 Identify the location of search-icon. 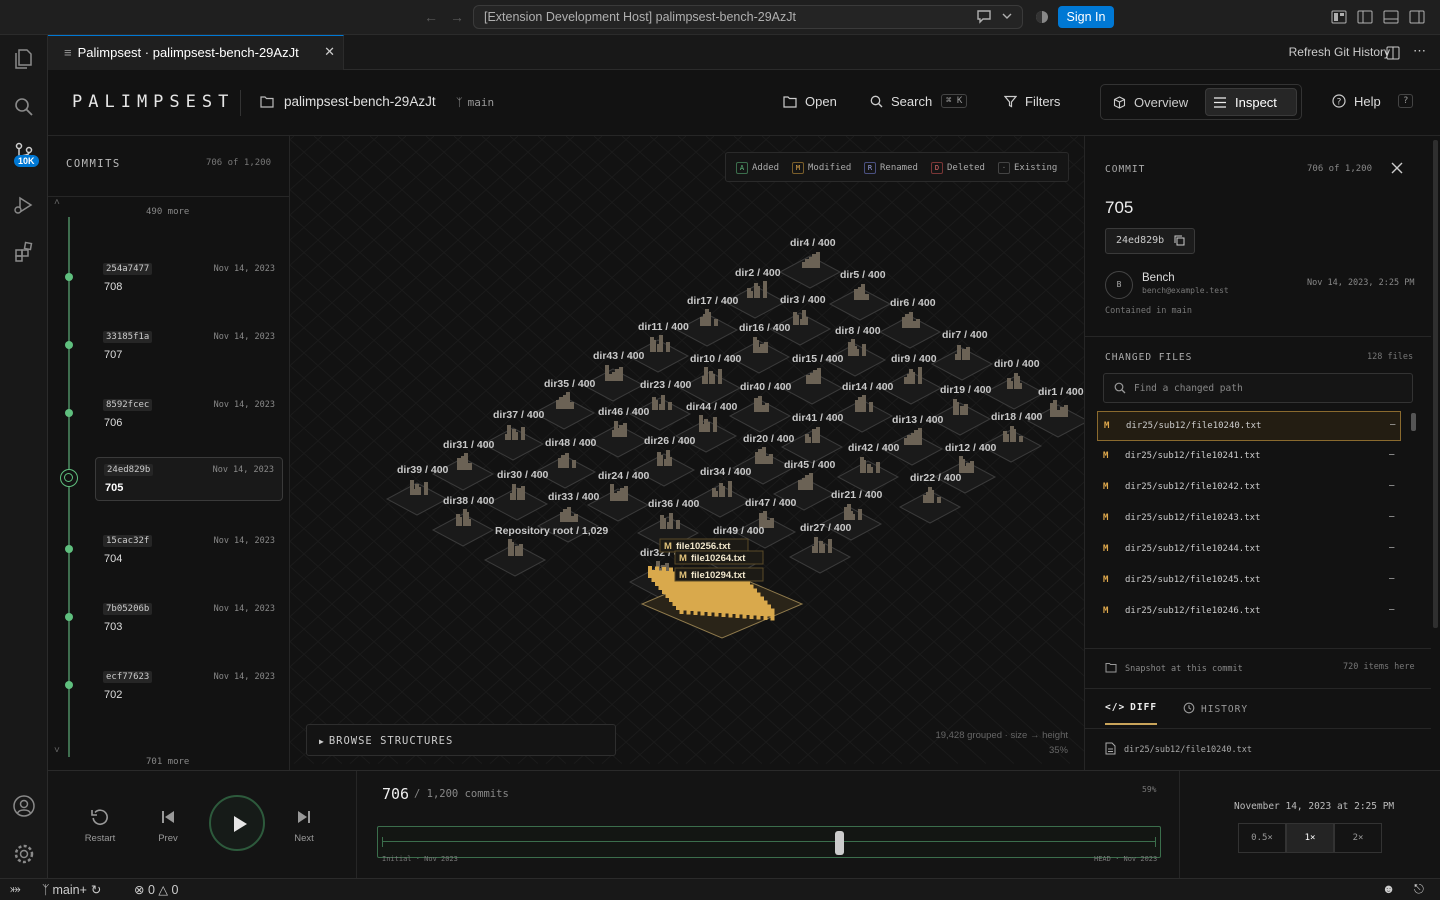
(24, 107).